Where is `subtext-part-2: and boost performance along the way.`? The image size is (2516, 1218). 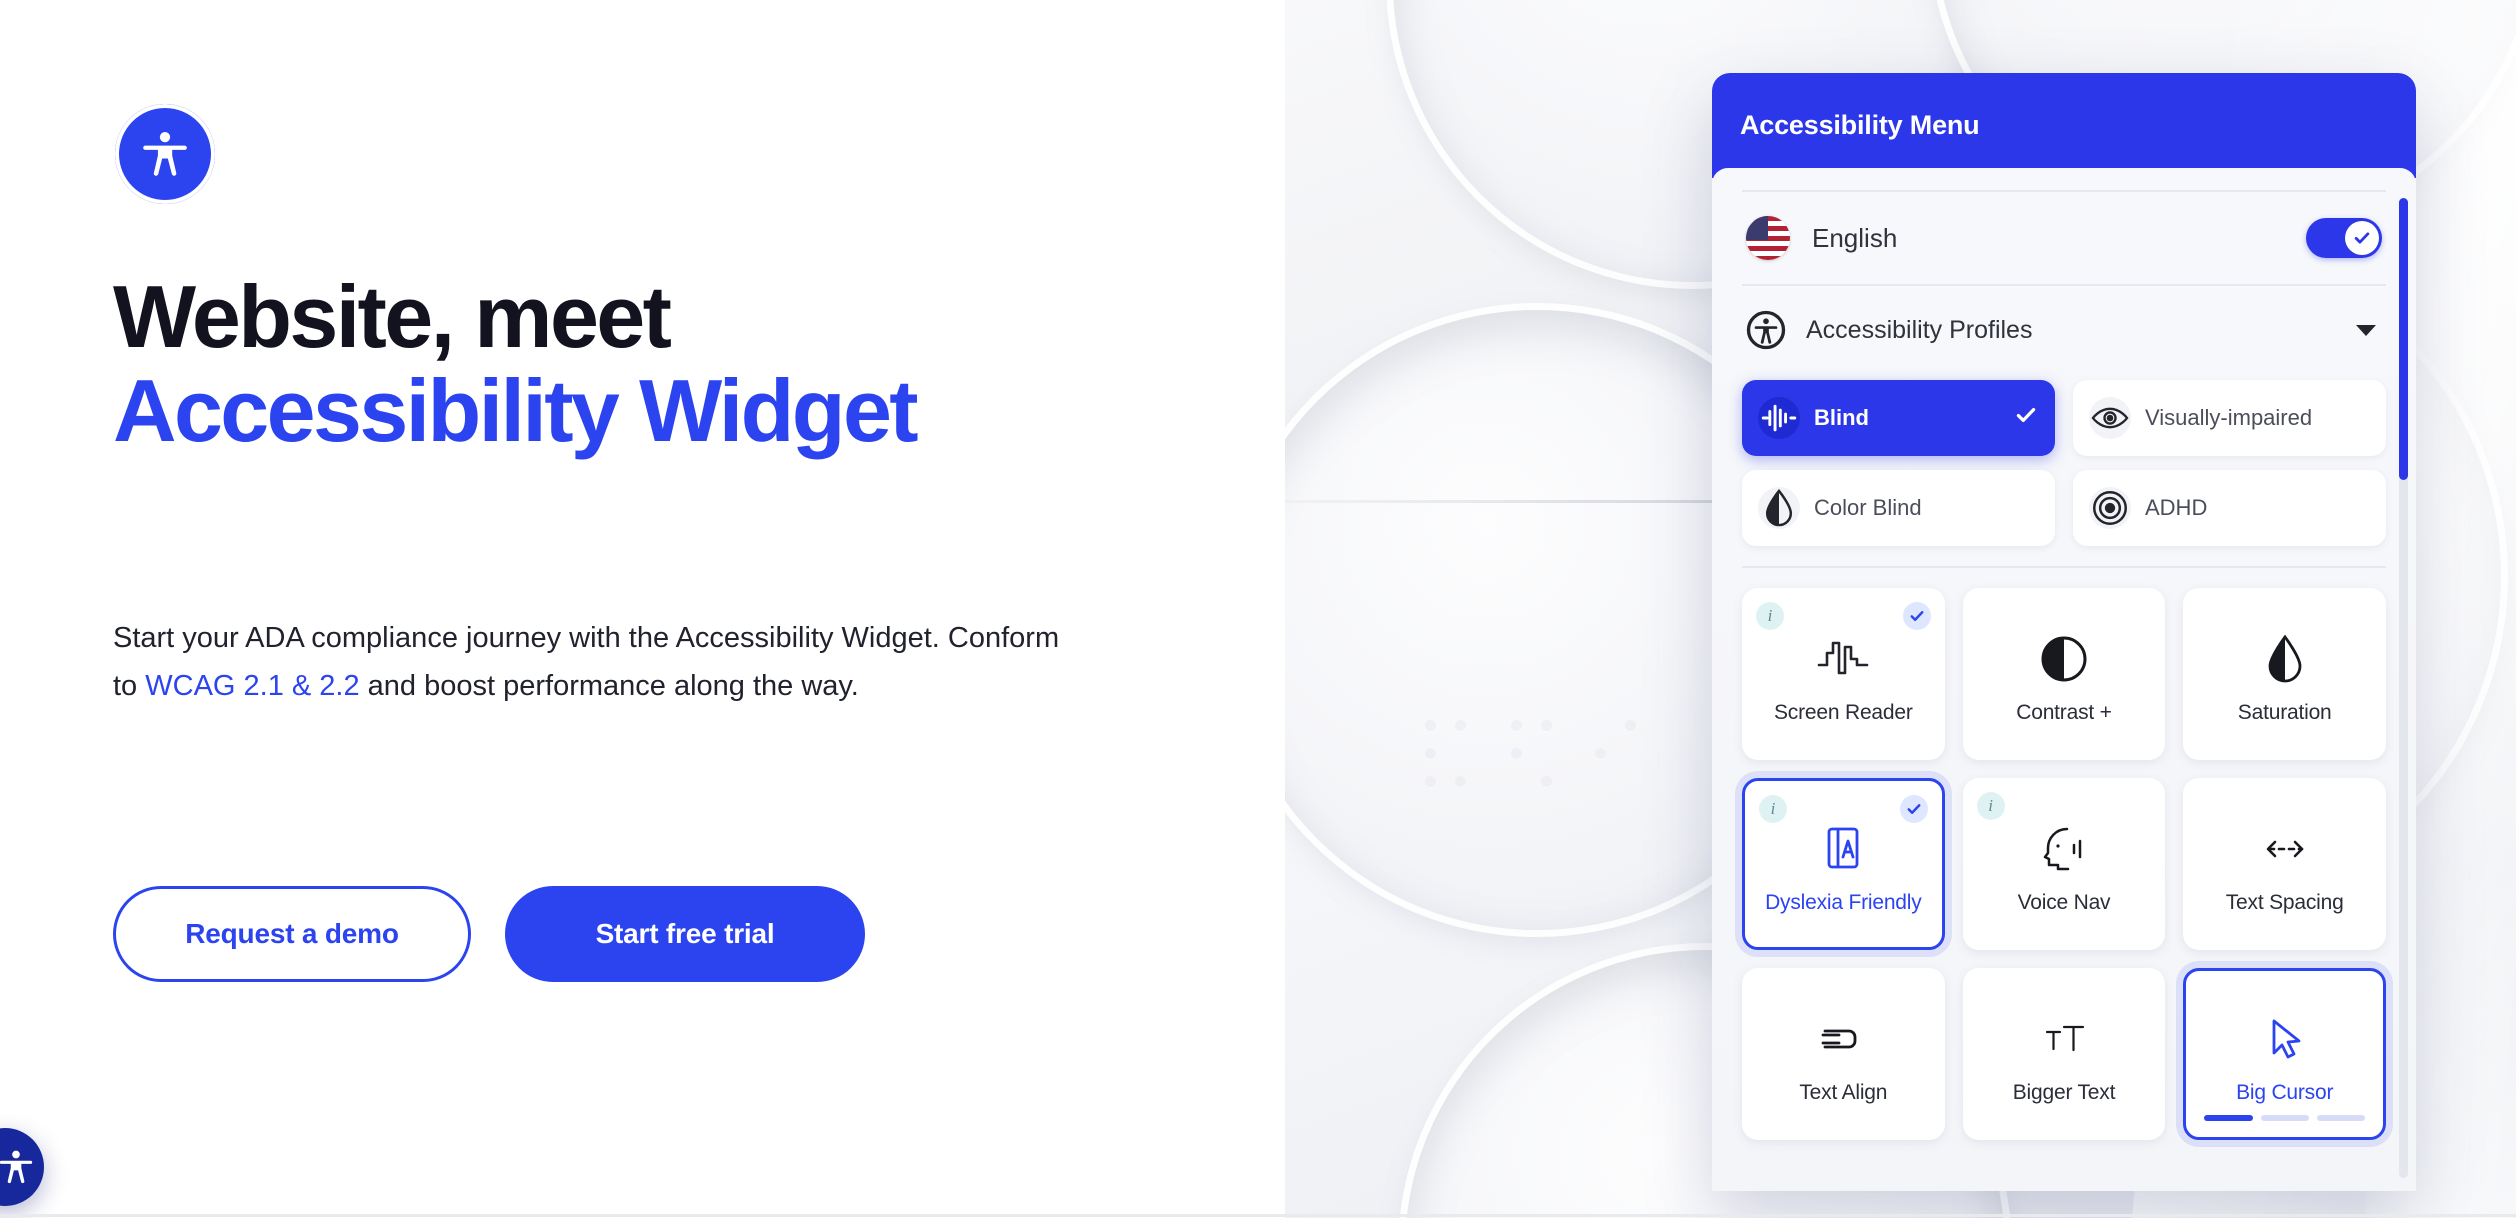
subtext-part-2: and boost performance along the way. is located at coordinates (609, 686).